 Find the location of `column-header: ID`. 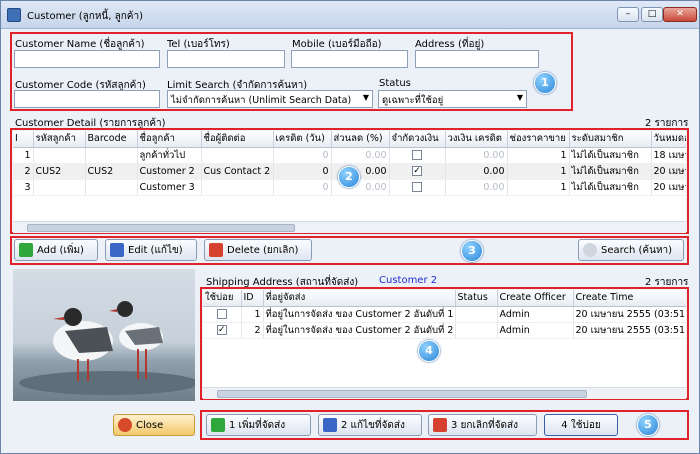

column-header: ID is located at coordinates (252, 298).